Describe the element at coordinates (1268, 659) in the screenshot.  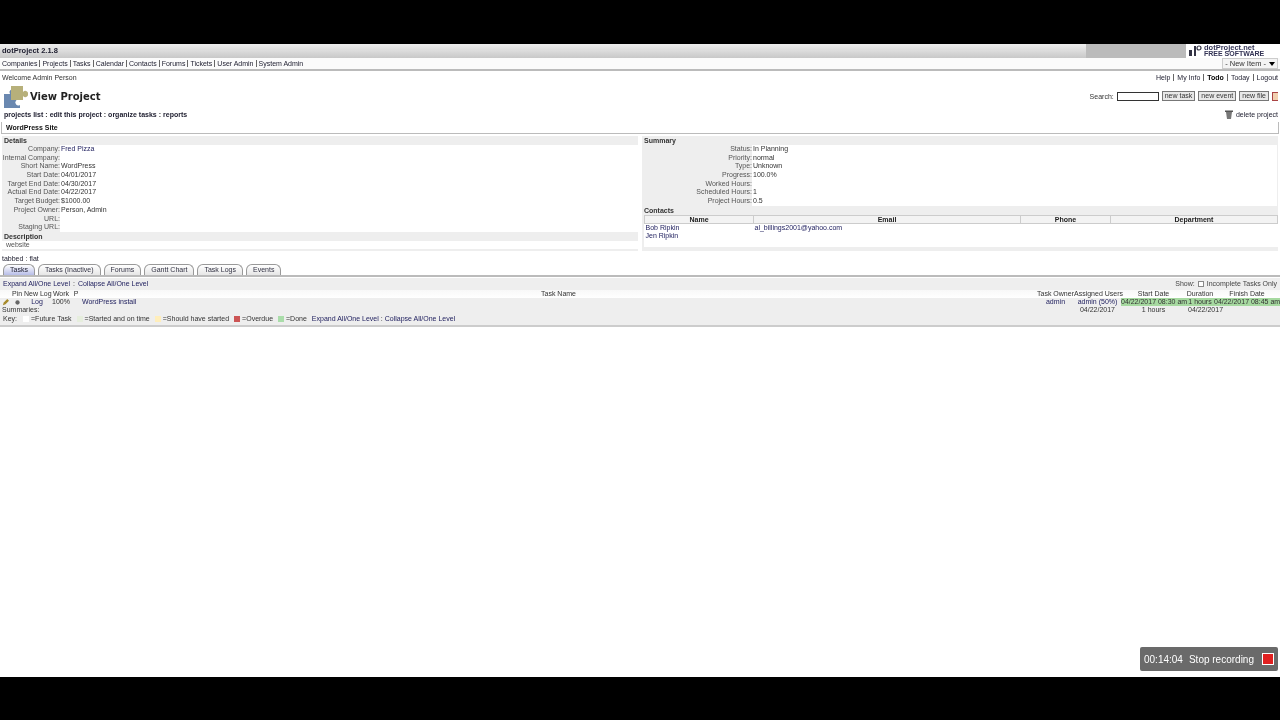
I see `stop-icon` at that location.